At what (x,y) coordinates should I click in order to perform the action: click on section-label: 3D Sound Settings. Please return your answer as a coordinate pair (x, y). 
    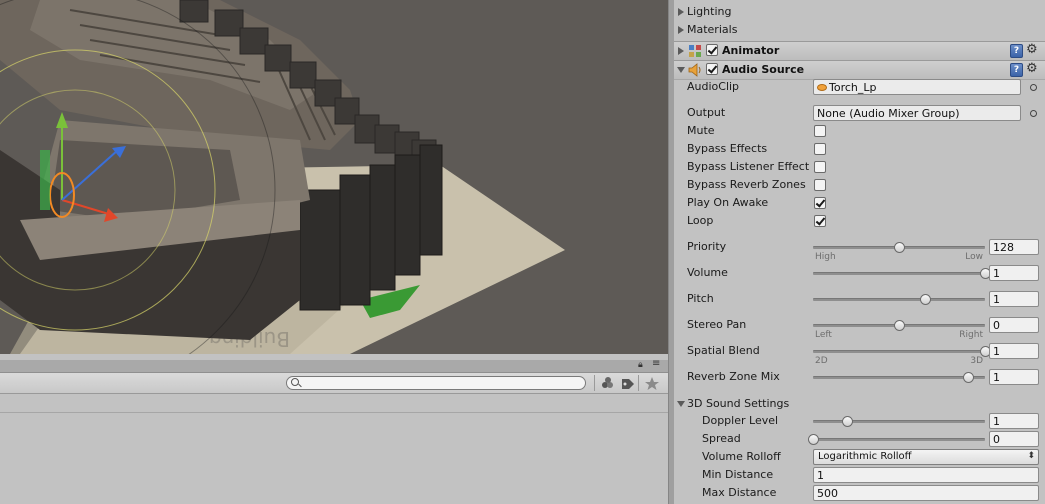
    Looking at the image, I should click on (738, 403).